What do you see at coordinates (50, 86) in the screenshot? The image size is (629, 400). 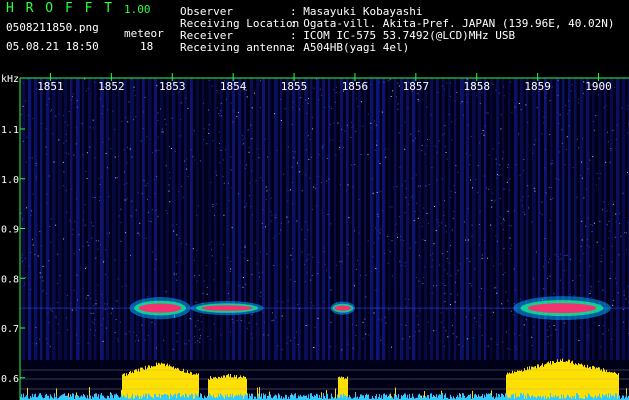 I see `x-tick-label: 1851` at bounding box center [50, 86].